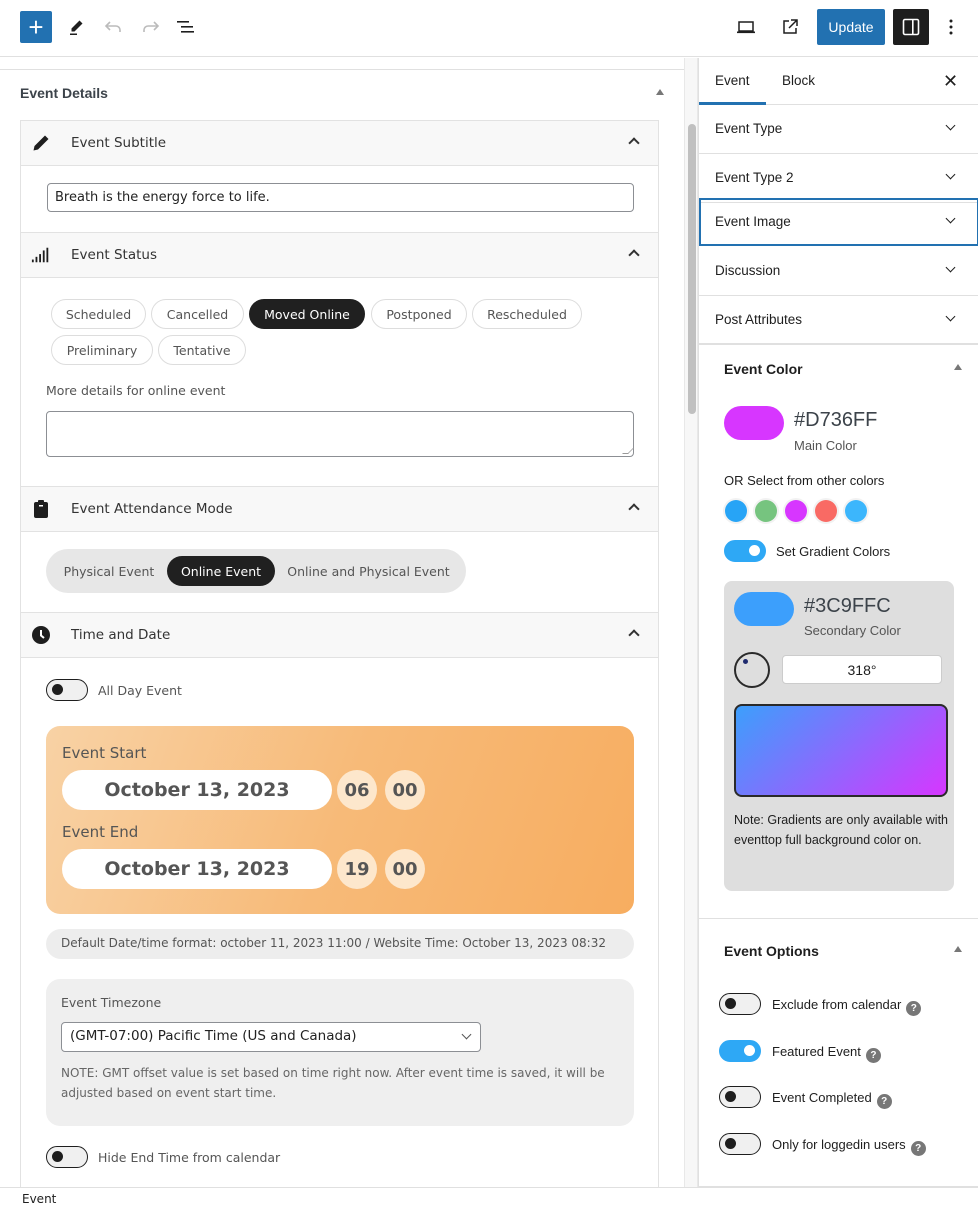  Describe the element at coordinates (841, 750) in the screenshot. I see `gradient-preview` at that location.